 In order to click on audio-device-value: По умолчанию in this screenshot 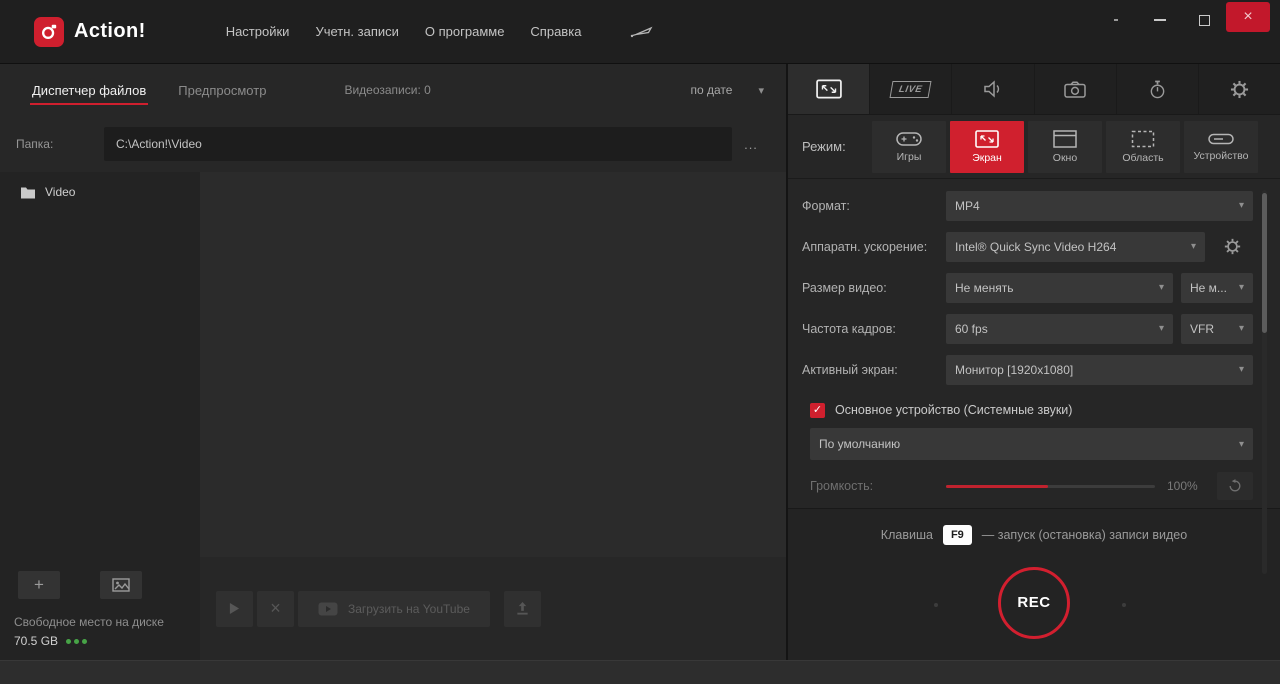, I will do `click(860, 444)`.